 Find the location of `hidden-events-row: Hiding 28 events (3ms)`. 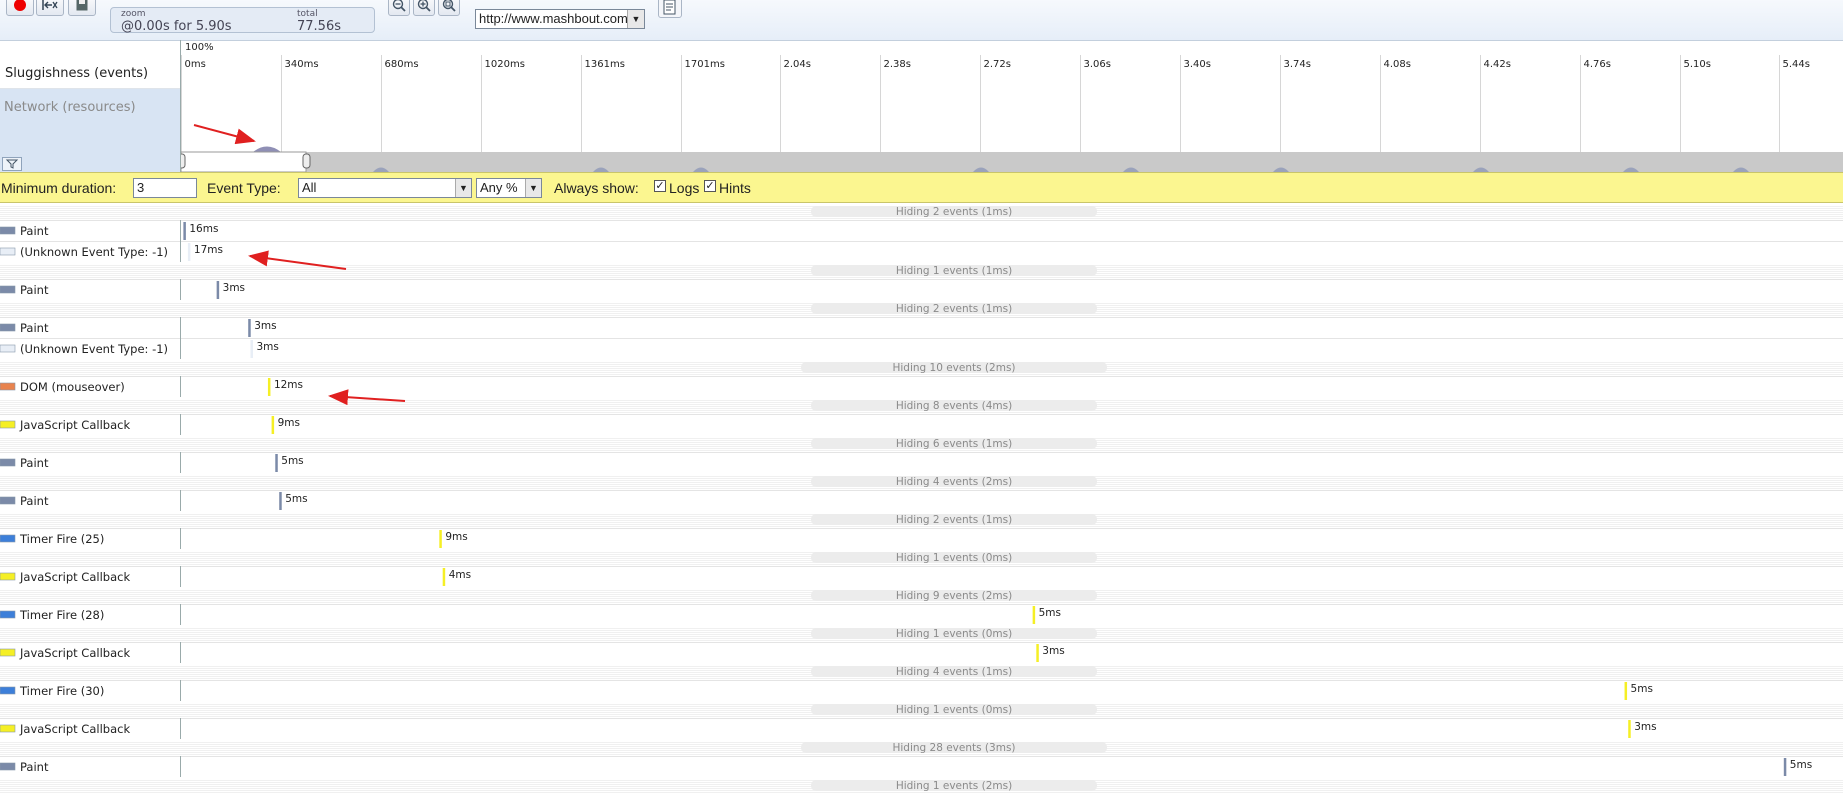

hidden-events-row: Hiding 28 events (3ms) is located at coordinates (921, 747).